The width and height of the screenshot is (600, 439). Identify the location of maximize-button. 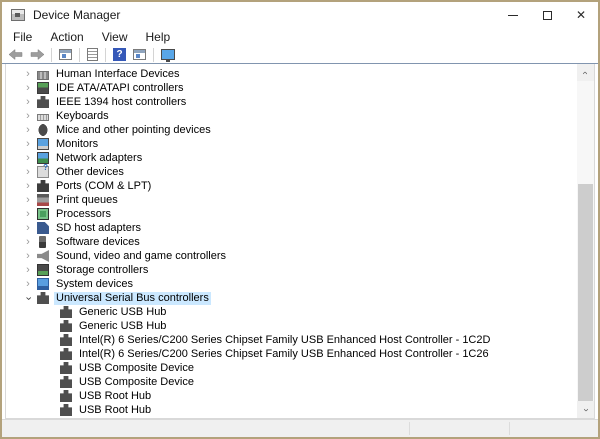
(547, 15).